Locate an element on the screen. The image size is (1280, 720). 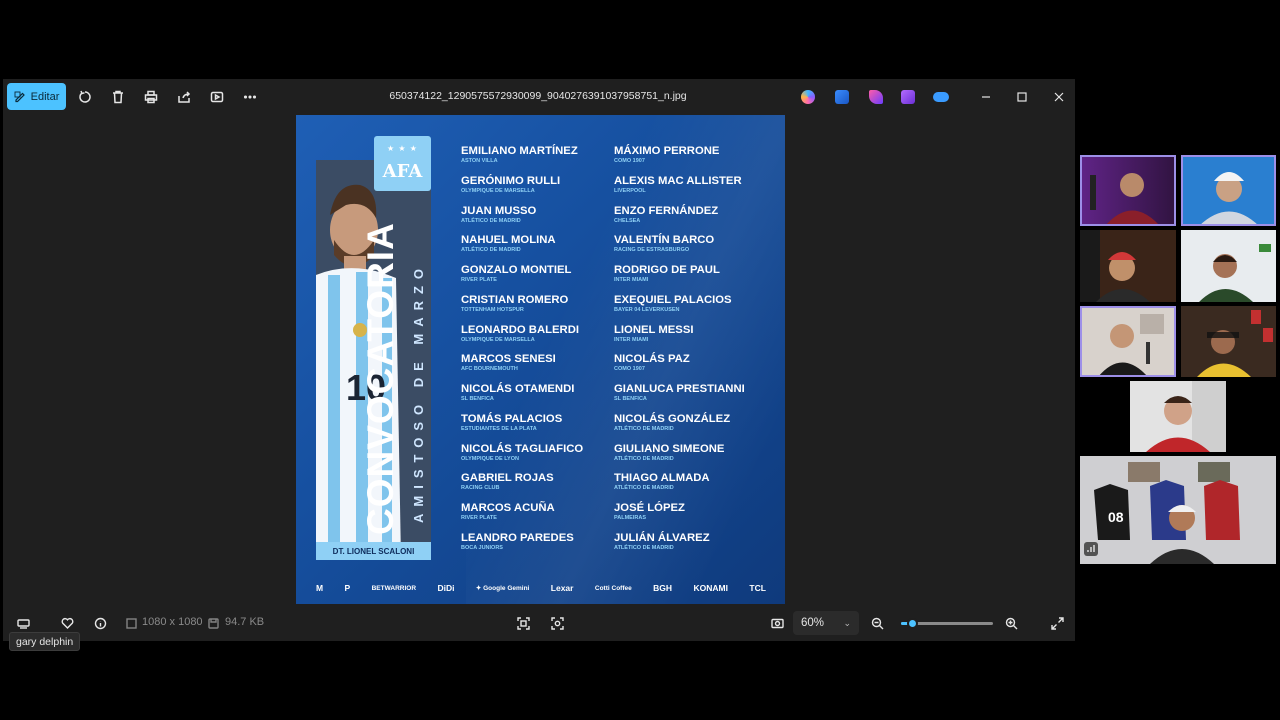
player-entry: JOSÉ LÓPEZ PALMEIRAS is located at coordinates (694, 517).